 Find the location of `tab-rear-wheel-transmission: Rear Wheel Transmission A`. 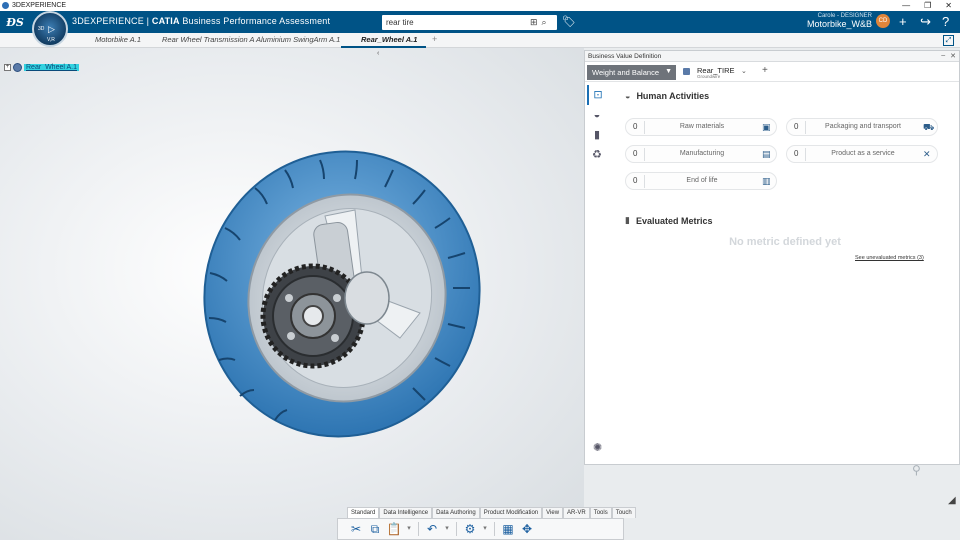

tab-rear-wheel-transmission: Rear Wheel Transmission A is located at coordinates (208, 39).